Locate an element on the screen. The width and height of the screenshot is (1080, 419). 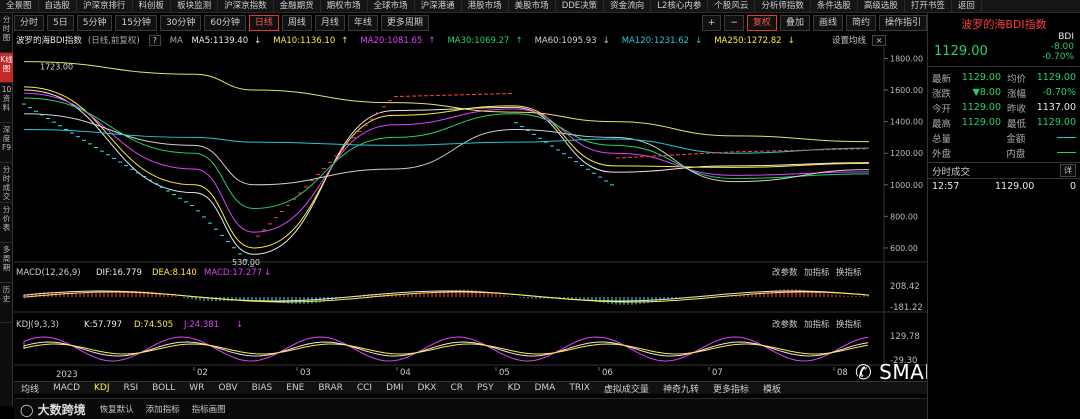
rail-item: 历史 is located at coordinates (6, 303).